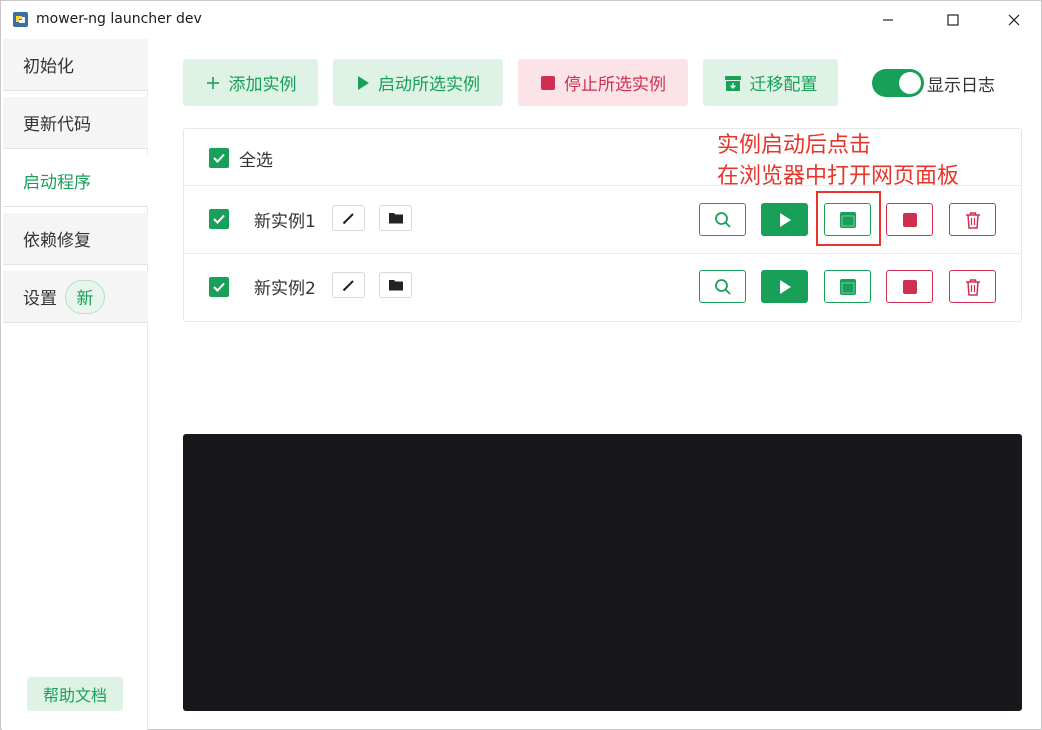 Image resolution: width=1042 pixels, height=730 pixels. Describe the element at coordinates (75, 384) in the screenshot. I see `sidebar: 初始化 更新代码 启动程序 依赖修复 设置 新 帮助文档` at that location.